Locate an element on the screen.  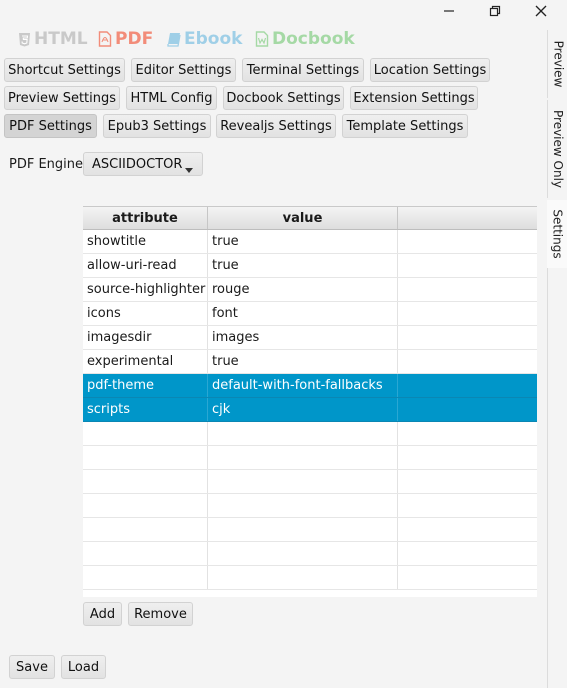
cell-value: font is located at coordinates (303, 313).